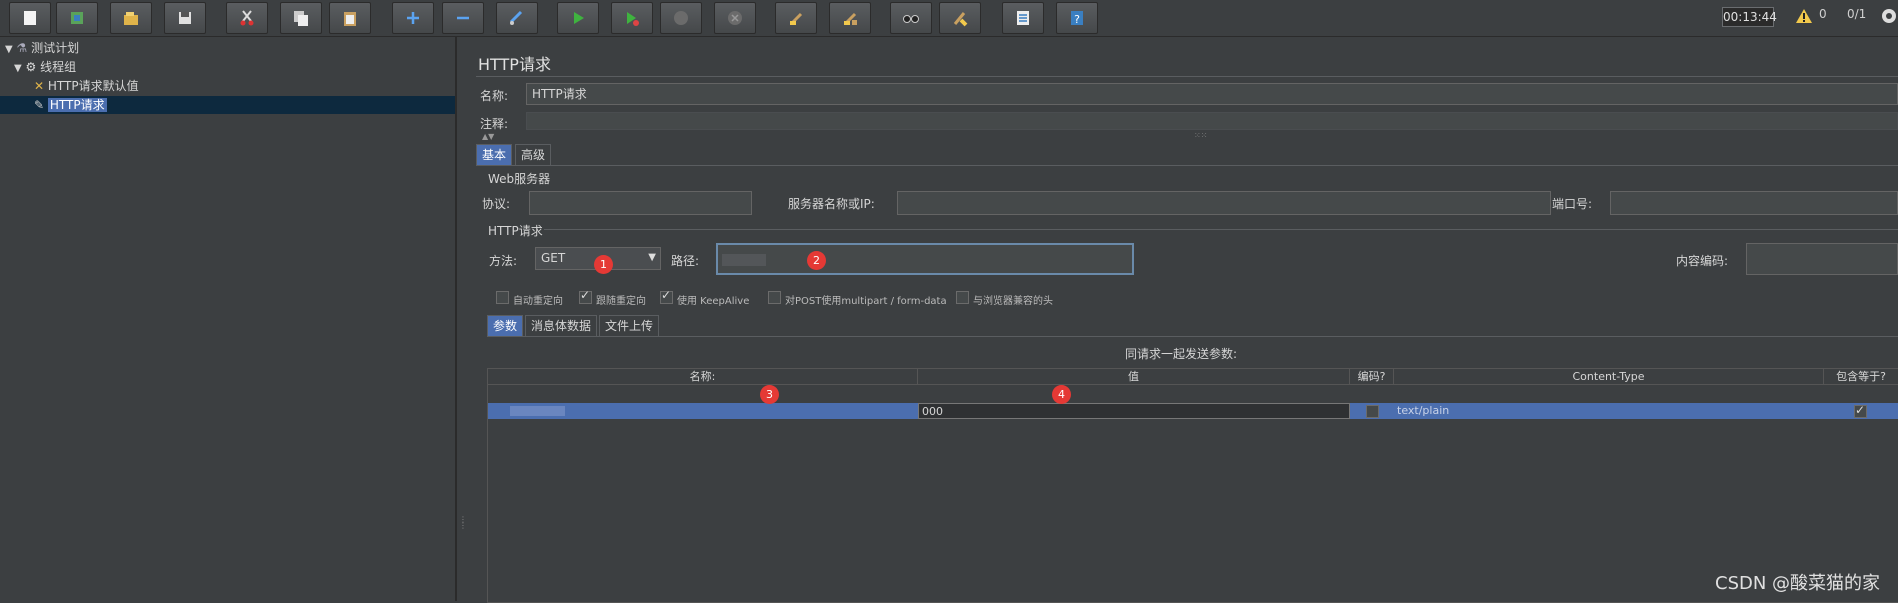  Describe the element at coordinates (31, 67) in the screenshot. I see `gear-icon: ⚙` at that location.